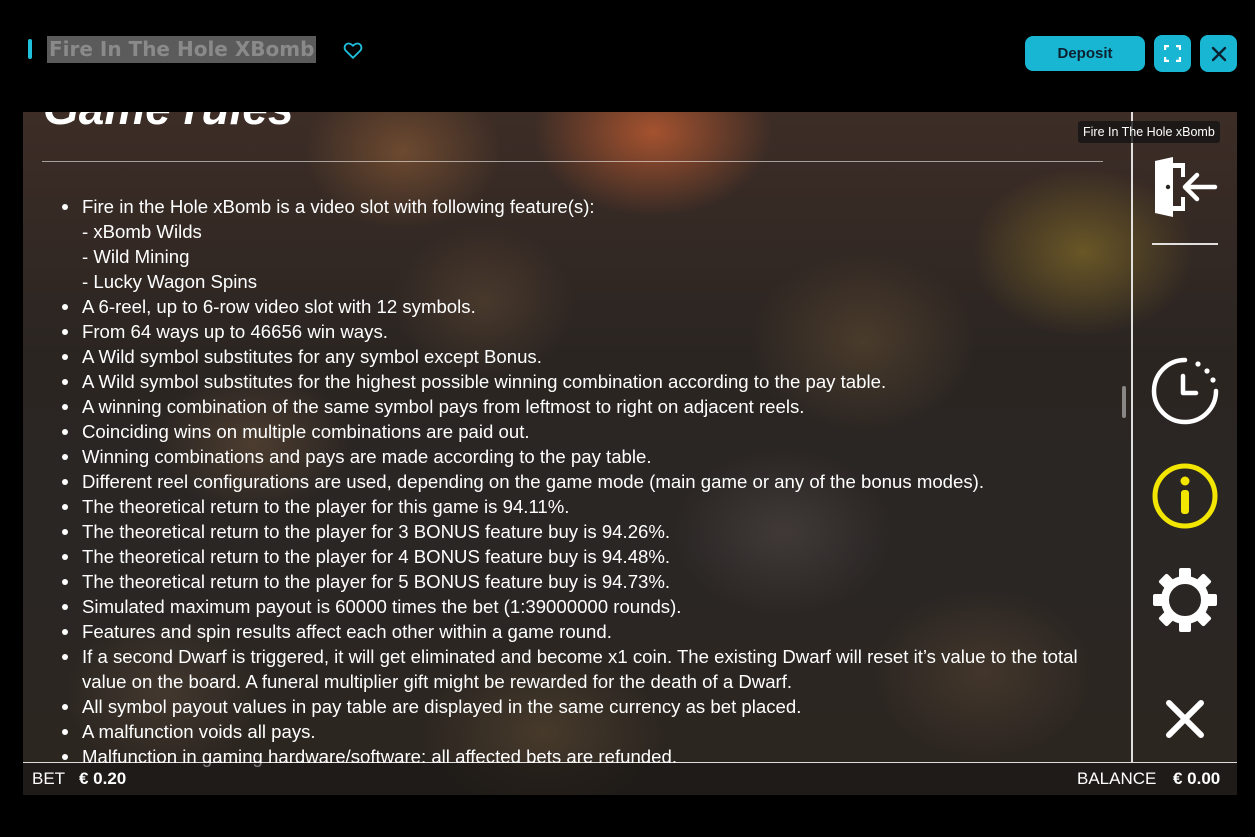  What do you see at coordinates (199, 731) in the screenshot?
I see `rule-text: A malfunction voids all pays.` at bounding box center [199, 731].